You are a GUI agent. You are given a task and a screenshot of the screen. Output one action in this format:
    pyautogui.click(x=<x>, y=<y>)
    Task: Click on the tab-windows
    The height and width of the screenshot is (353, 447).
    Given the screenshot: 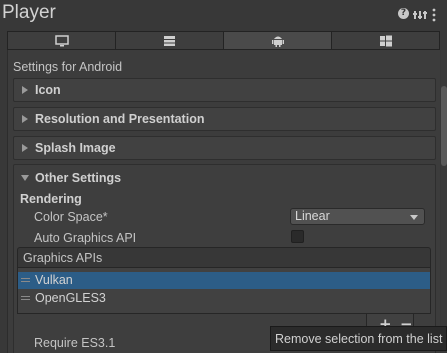 What is the action you would take?
    pyautogui.click(x=385, y=40)
    